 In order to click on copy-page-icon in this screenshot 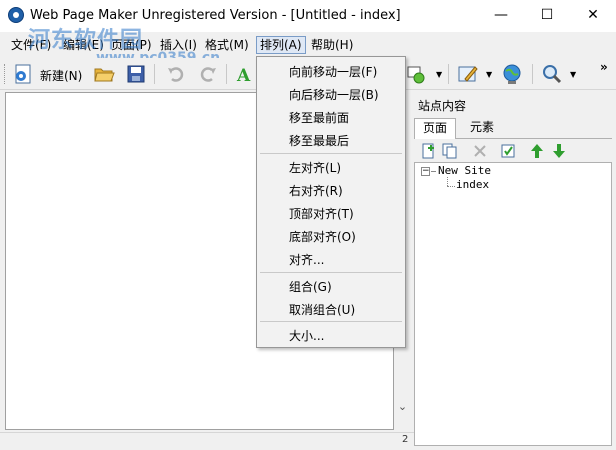, I will do `click(450, 151)`.